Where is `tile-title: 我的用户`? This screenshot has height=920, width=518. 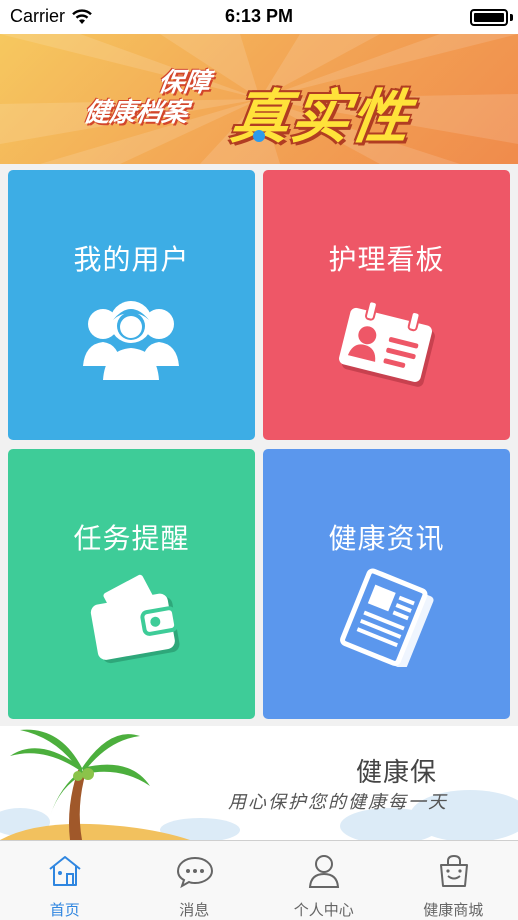
tile-title: 我的用户 is located at coordinates (131, 259).